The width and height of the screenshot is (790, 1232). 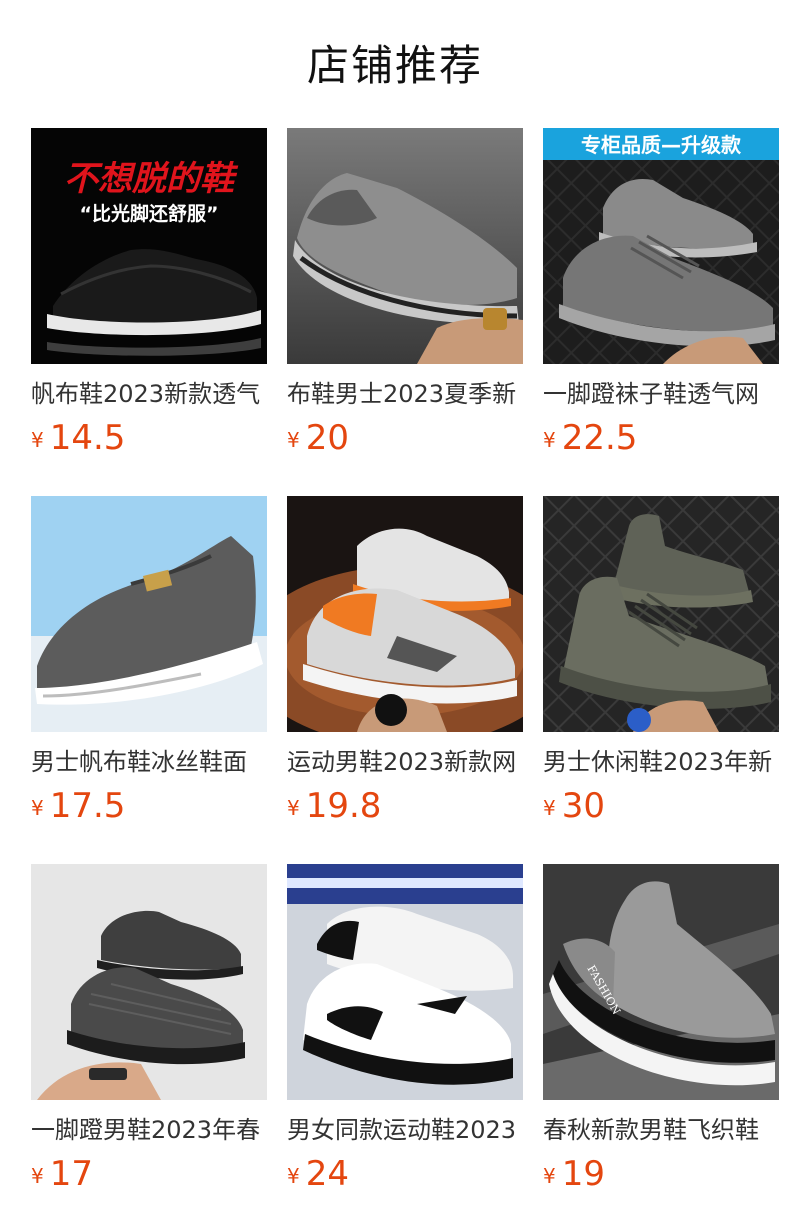 What do you see at coordinates (405, 394) in the screenshot?
I see `product-name: 布鞋男士2023夏季新` at bounding box center [405, 394].